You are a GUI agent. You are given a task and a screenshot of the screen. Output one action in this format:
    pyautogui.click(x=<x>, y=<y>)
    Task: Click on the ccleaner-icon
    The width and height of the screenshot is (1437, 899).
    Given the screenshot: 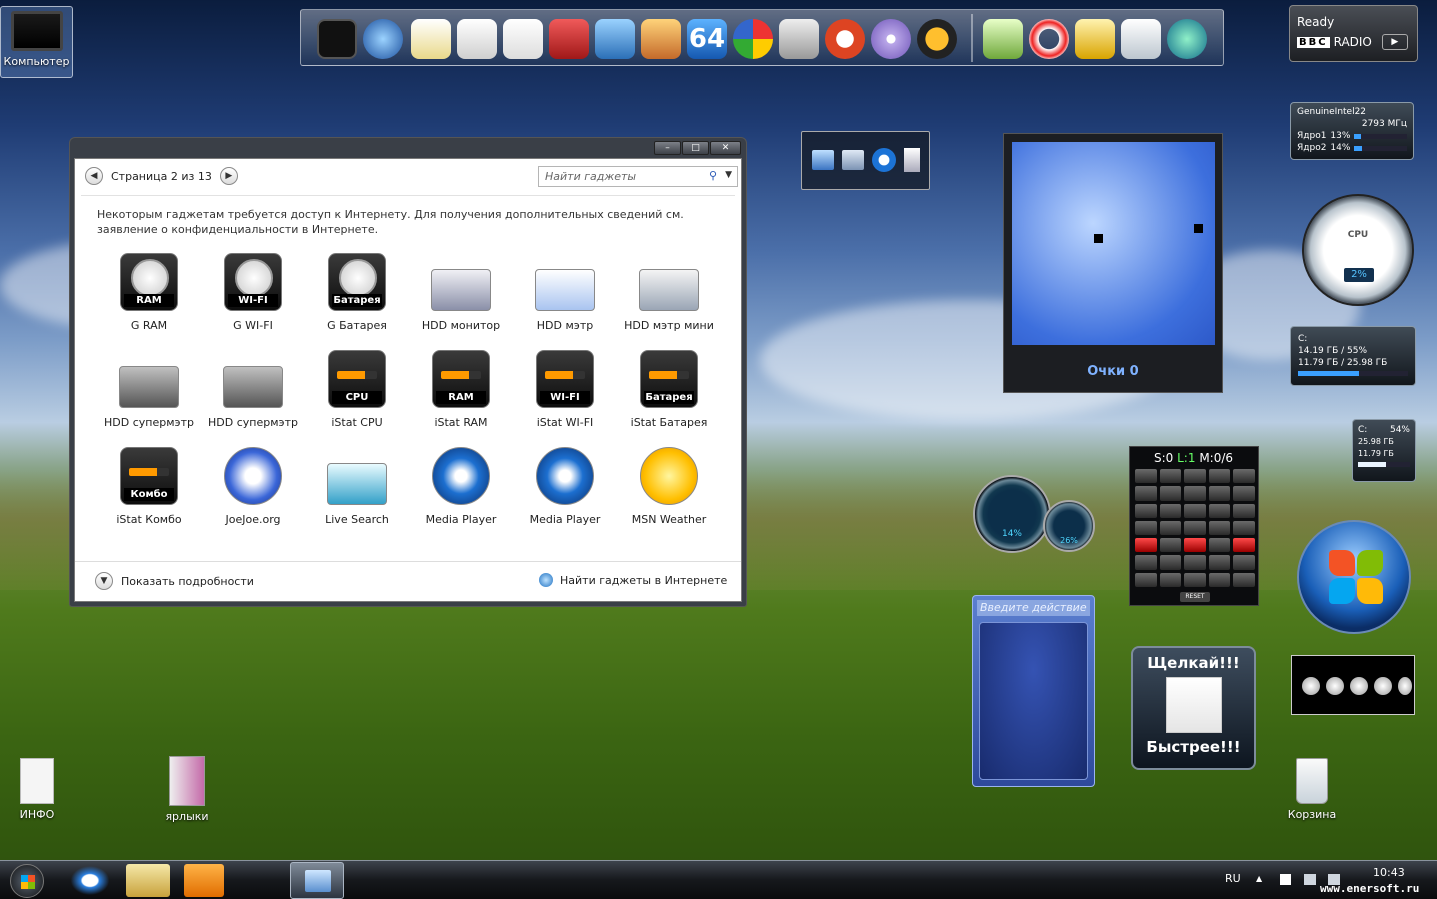 What is the action you would take?
    pyautogui.click(x=845, y=39)
    